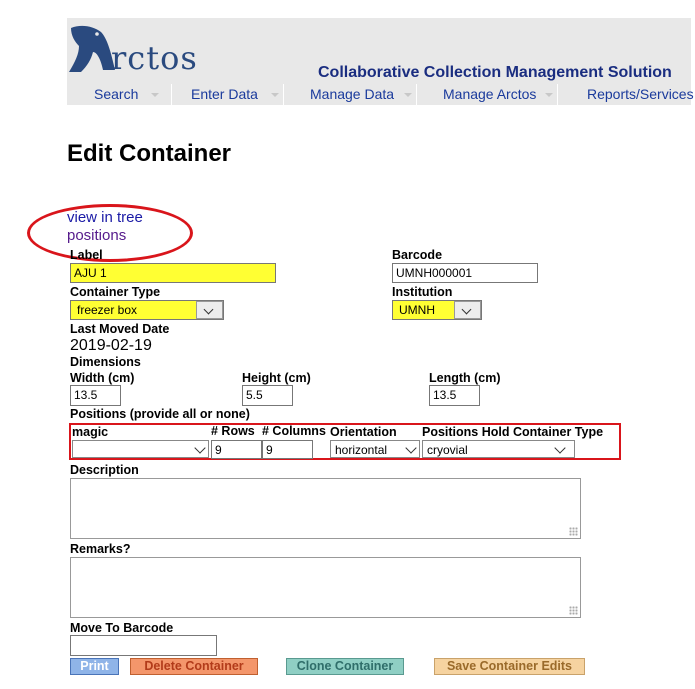 Image resolution: width=695 pixels, height=689 pixels. What do you see at coordinates (111, 345) in the screenshot?
I see `last-moved-value: 2019-02-19` at bounding box center [111, 345].